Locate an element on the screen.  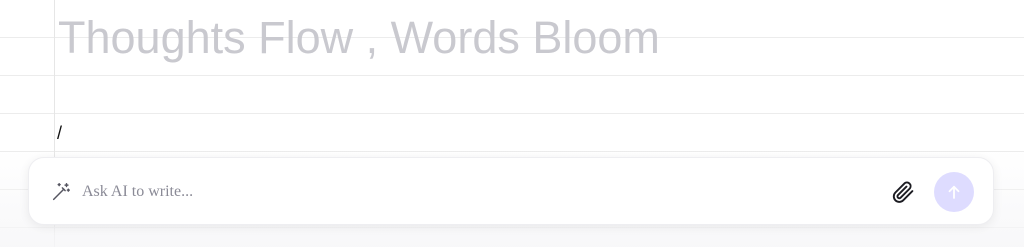
arrow-up-icon is located at coordinates (954, 192).